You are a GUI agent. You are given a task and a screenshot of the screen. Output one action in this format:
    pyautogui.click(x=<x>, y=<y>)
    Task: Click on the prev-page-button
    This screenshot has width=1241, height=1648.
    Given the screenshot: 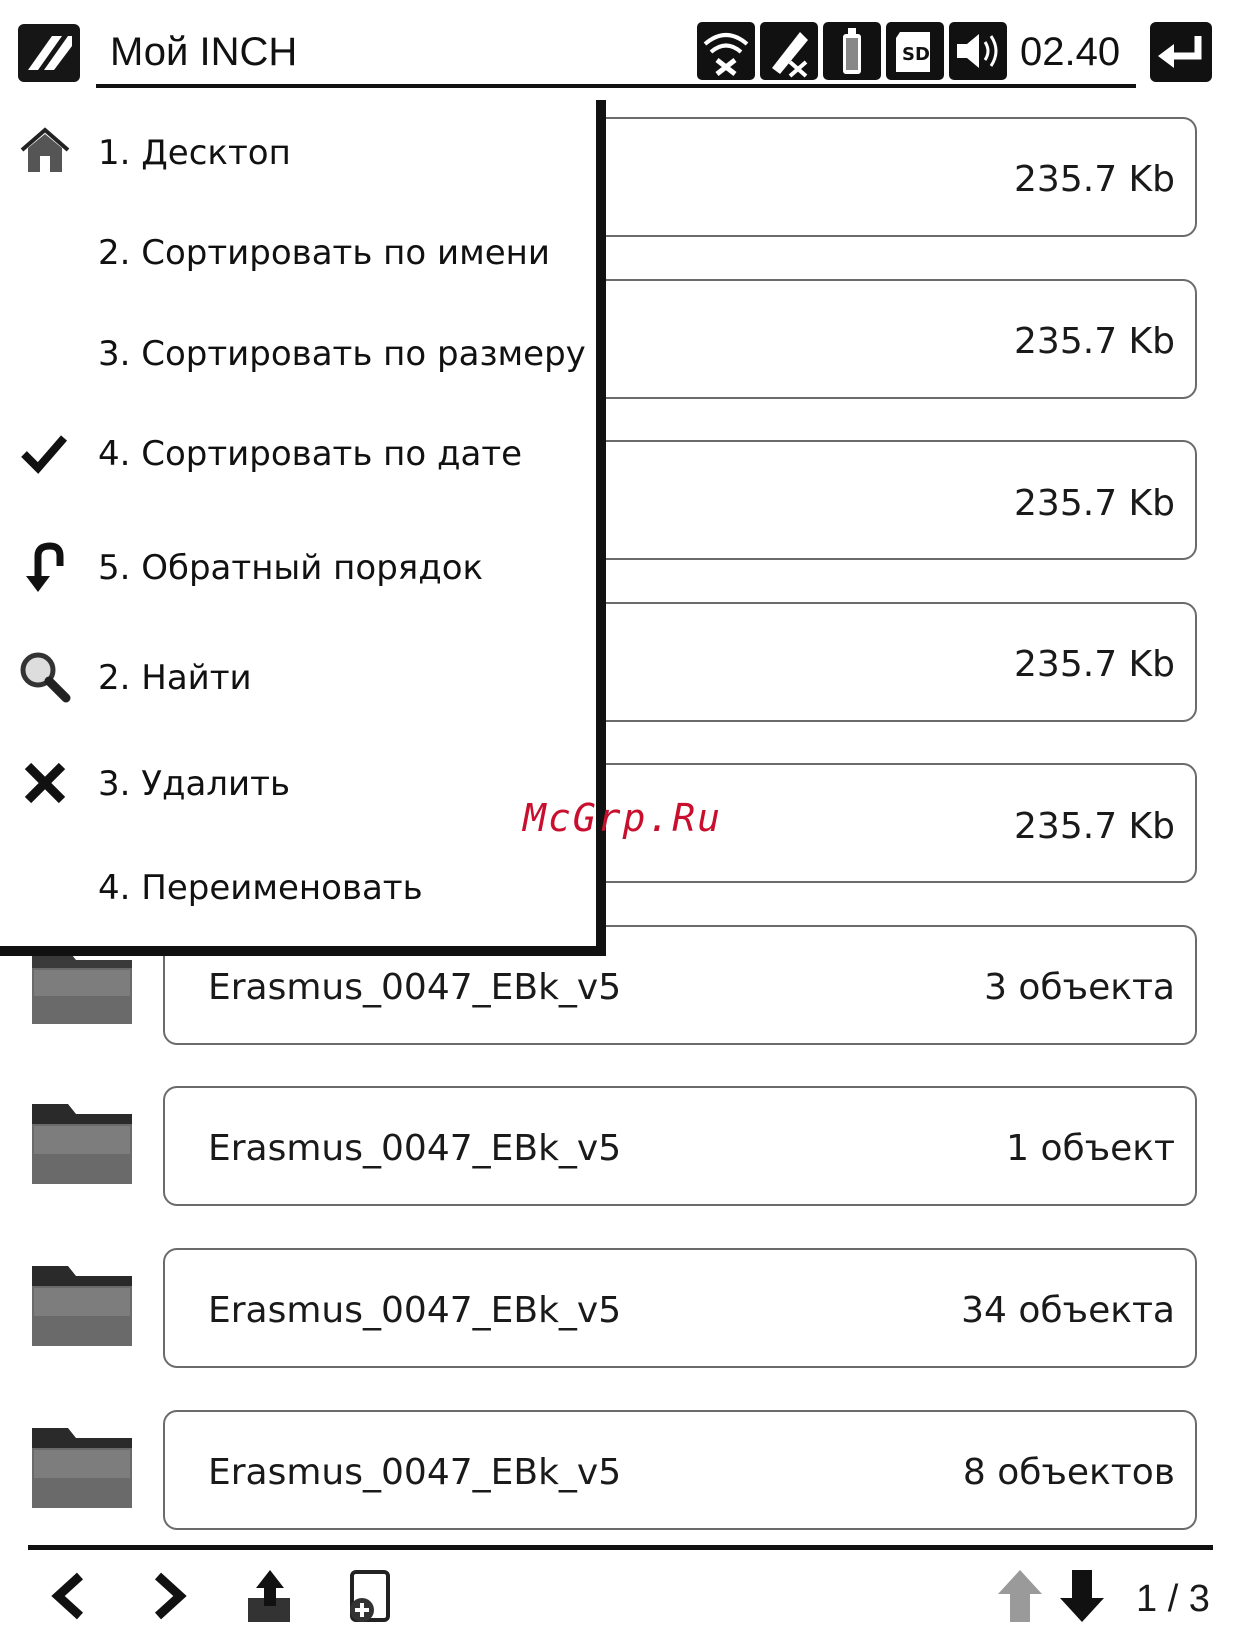 What is the action you would take?
    pyautogui.click(x=70, y=1596)
    